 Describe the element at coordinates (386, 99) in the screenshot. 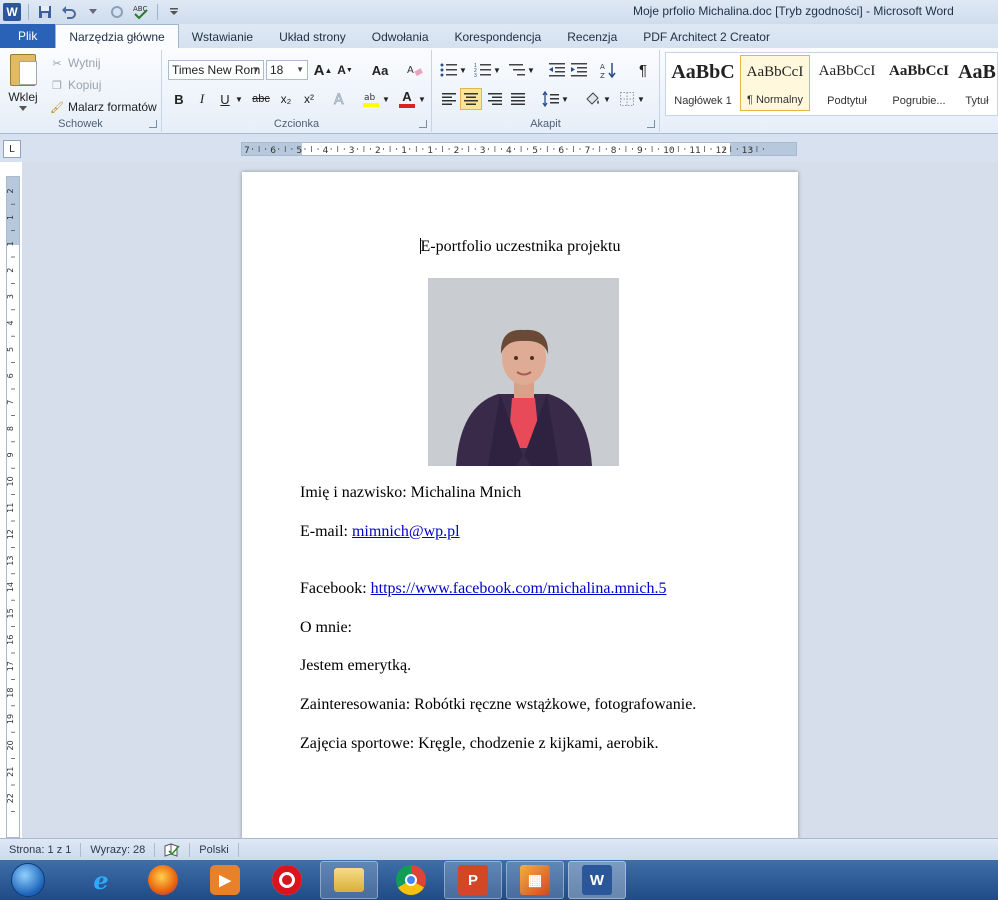

I see `highlight-dropdown: ▼` at that location.